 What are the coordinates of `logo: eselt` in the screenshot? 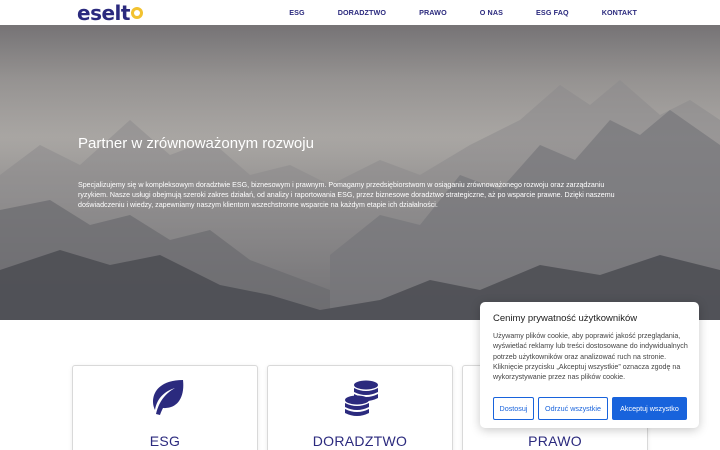 It's located at (110, 12).